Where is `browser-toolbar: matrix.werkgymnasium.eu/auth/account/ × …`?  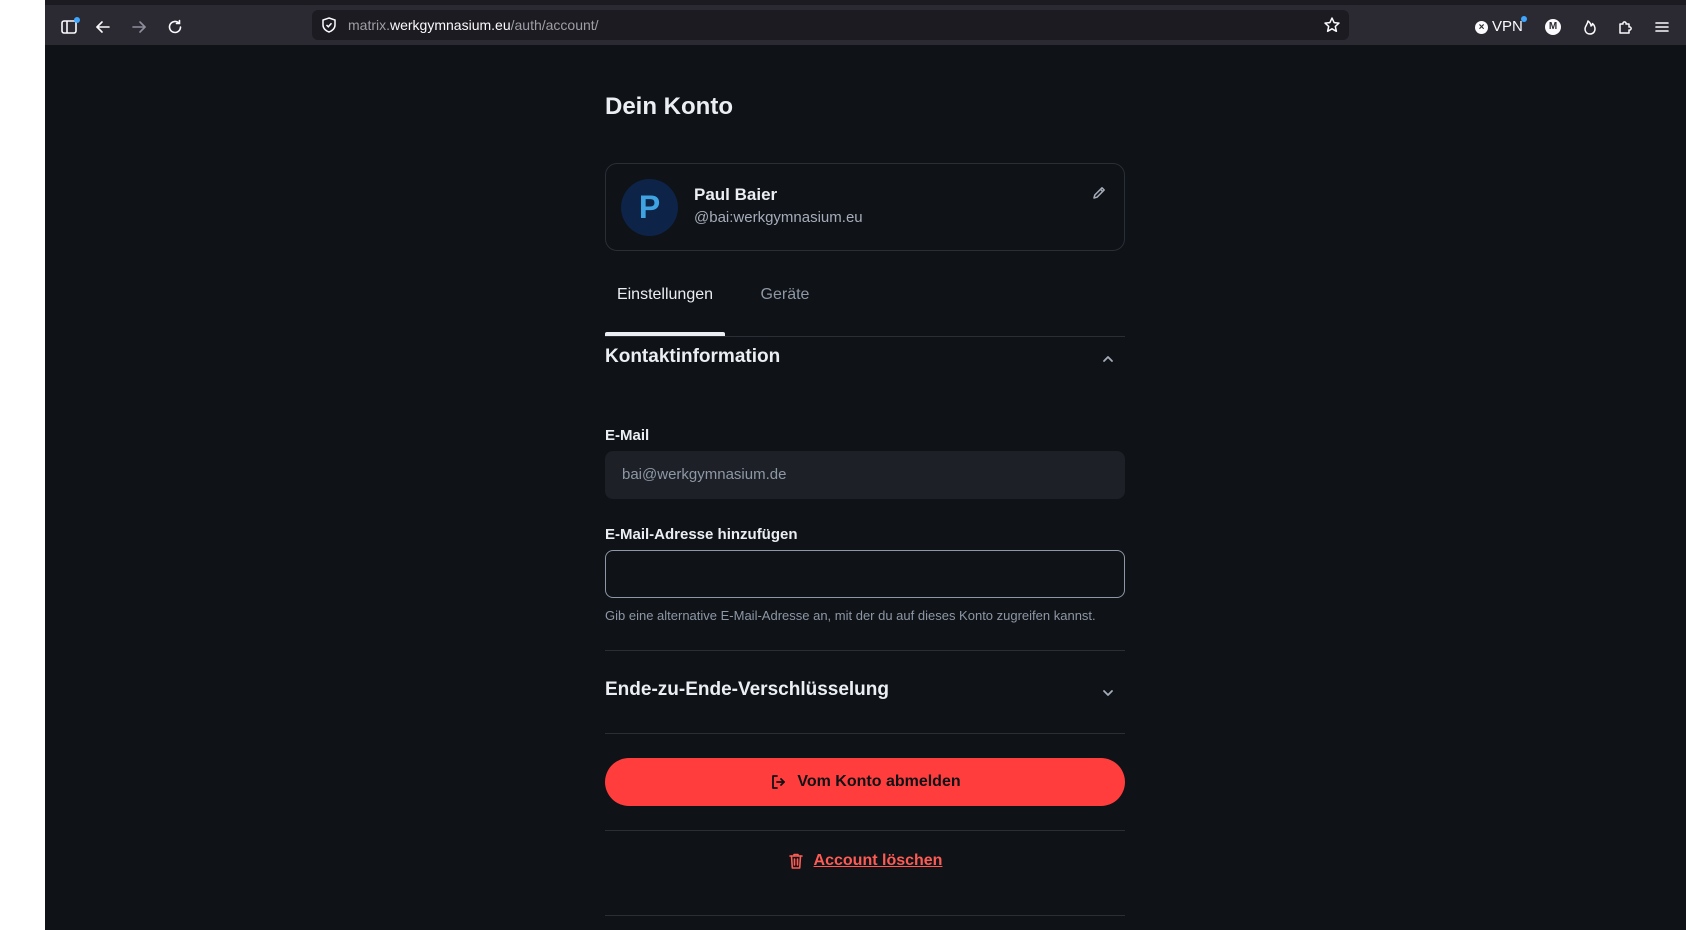
browser-toolbar: matrix.werkgymnasium.eu/auth/account/ × … is located at coordinates (865, 22).